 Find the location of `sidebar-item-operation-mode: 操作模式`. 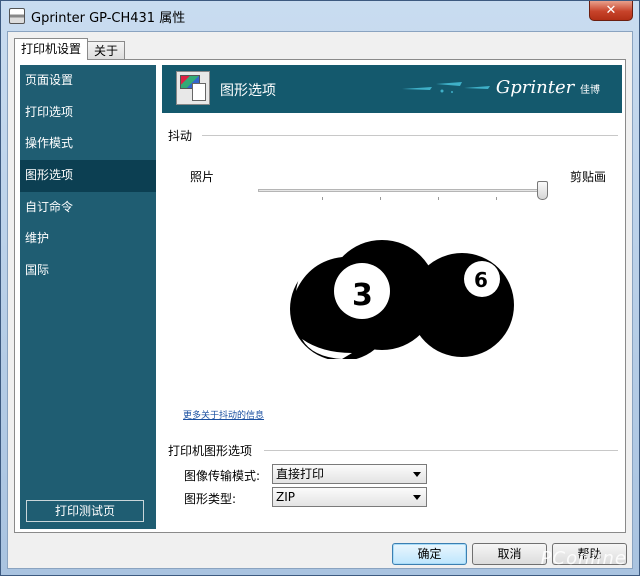

sidebar-item-operation-mode: 操作模式 is located at coordinates (88, 144).